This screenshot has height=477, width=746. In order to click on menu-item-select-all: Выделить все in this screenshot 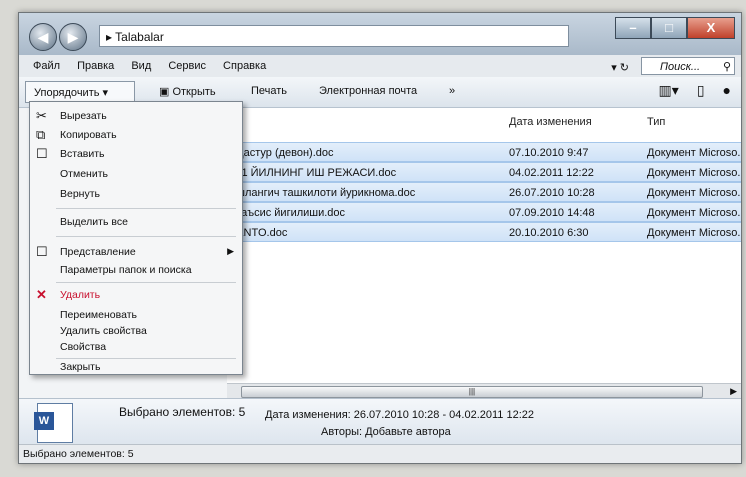, I will do `click(94, 222)`.